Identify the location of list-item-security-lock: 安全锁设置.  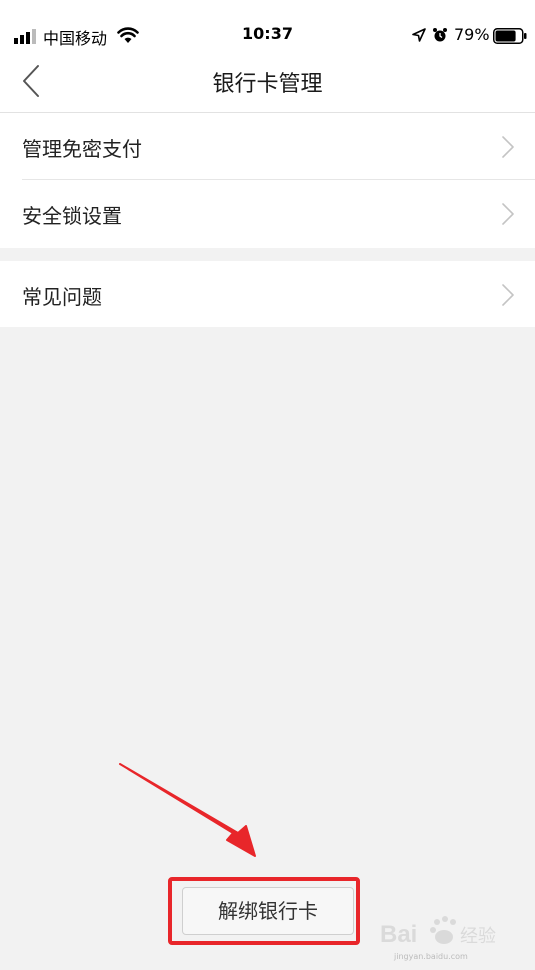
(269, 213).